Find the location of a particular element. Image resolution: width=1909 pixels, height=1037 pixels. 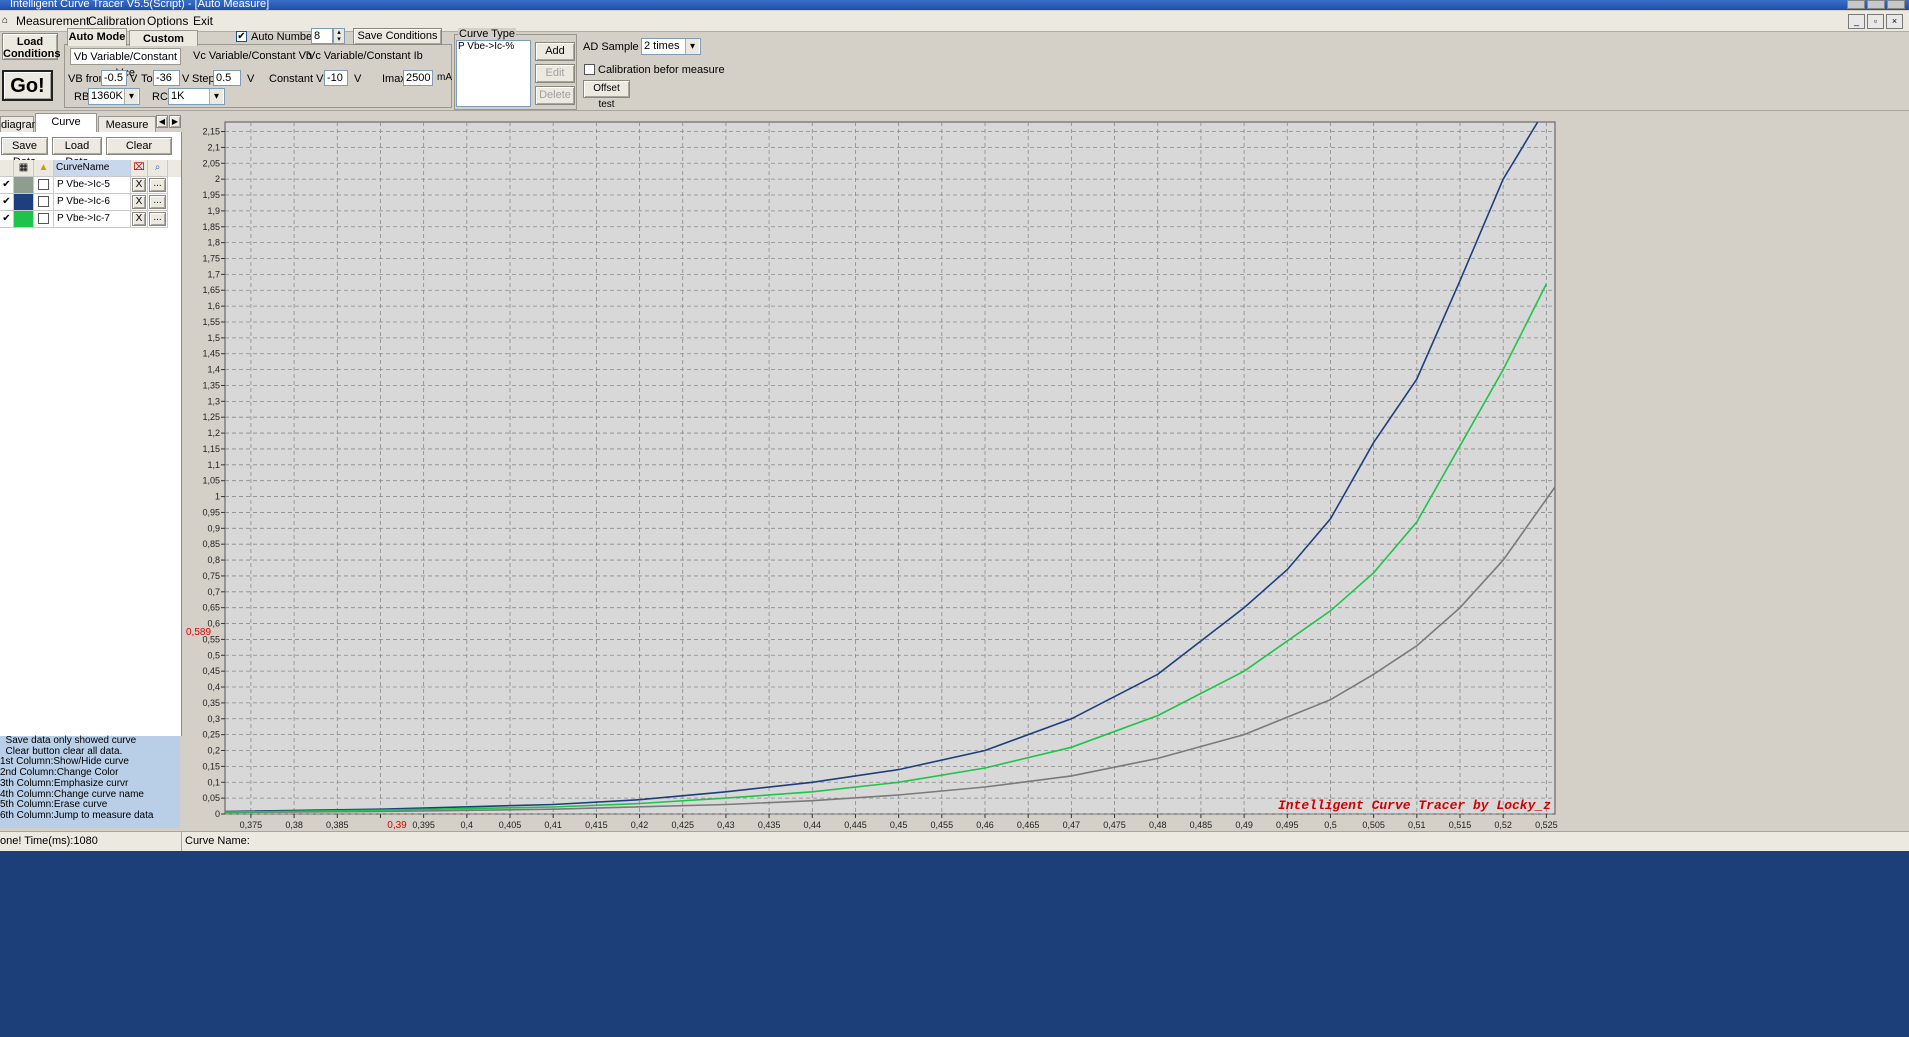

load-conditions-line1: Load is located at coordinates (30, 42).